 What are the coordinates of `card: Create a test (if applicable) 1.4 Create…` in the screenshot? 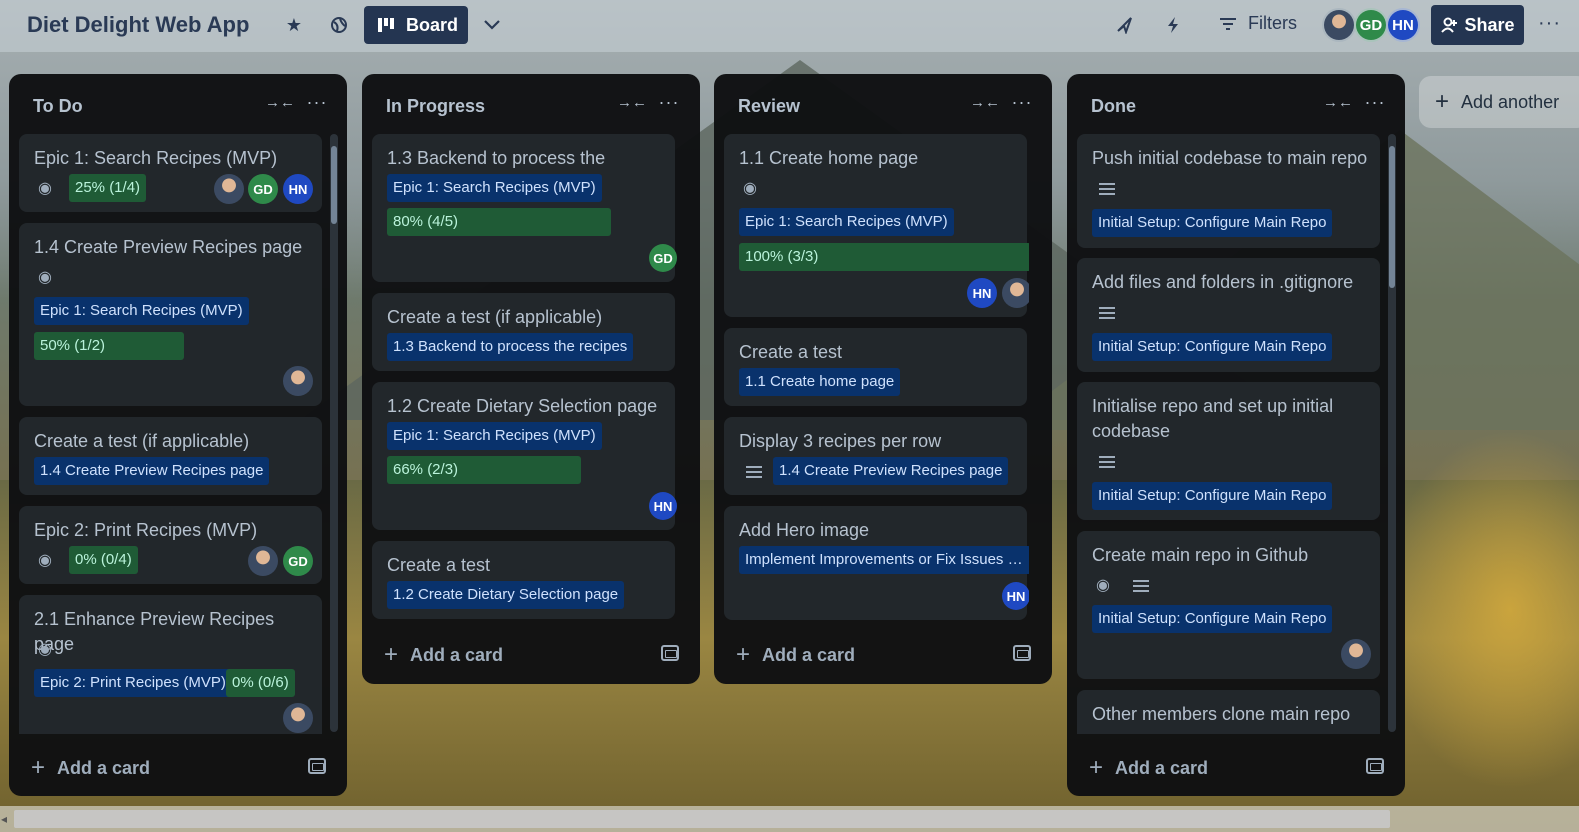 It's located at (170, 456).